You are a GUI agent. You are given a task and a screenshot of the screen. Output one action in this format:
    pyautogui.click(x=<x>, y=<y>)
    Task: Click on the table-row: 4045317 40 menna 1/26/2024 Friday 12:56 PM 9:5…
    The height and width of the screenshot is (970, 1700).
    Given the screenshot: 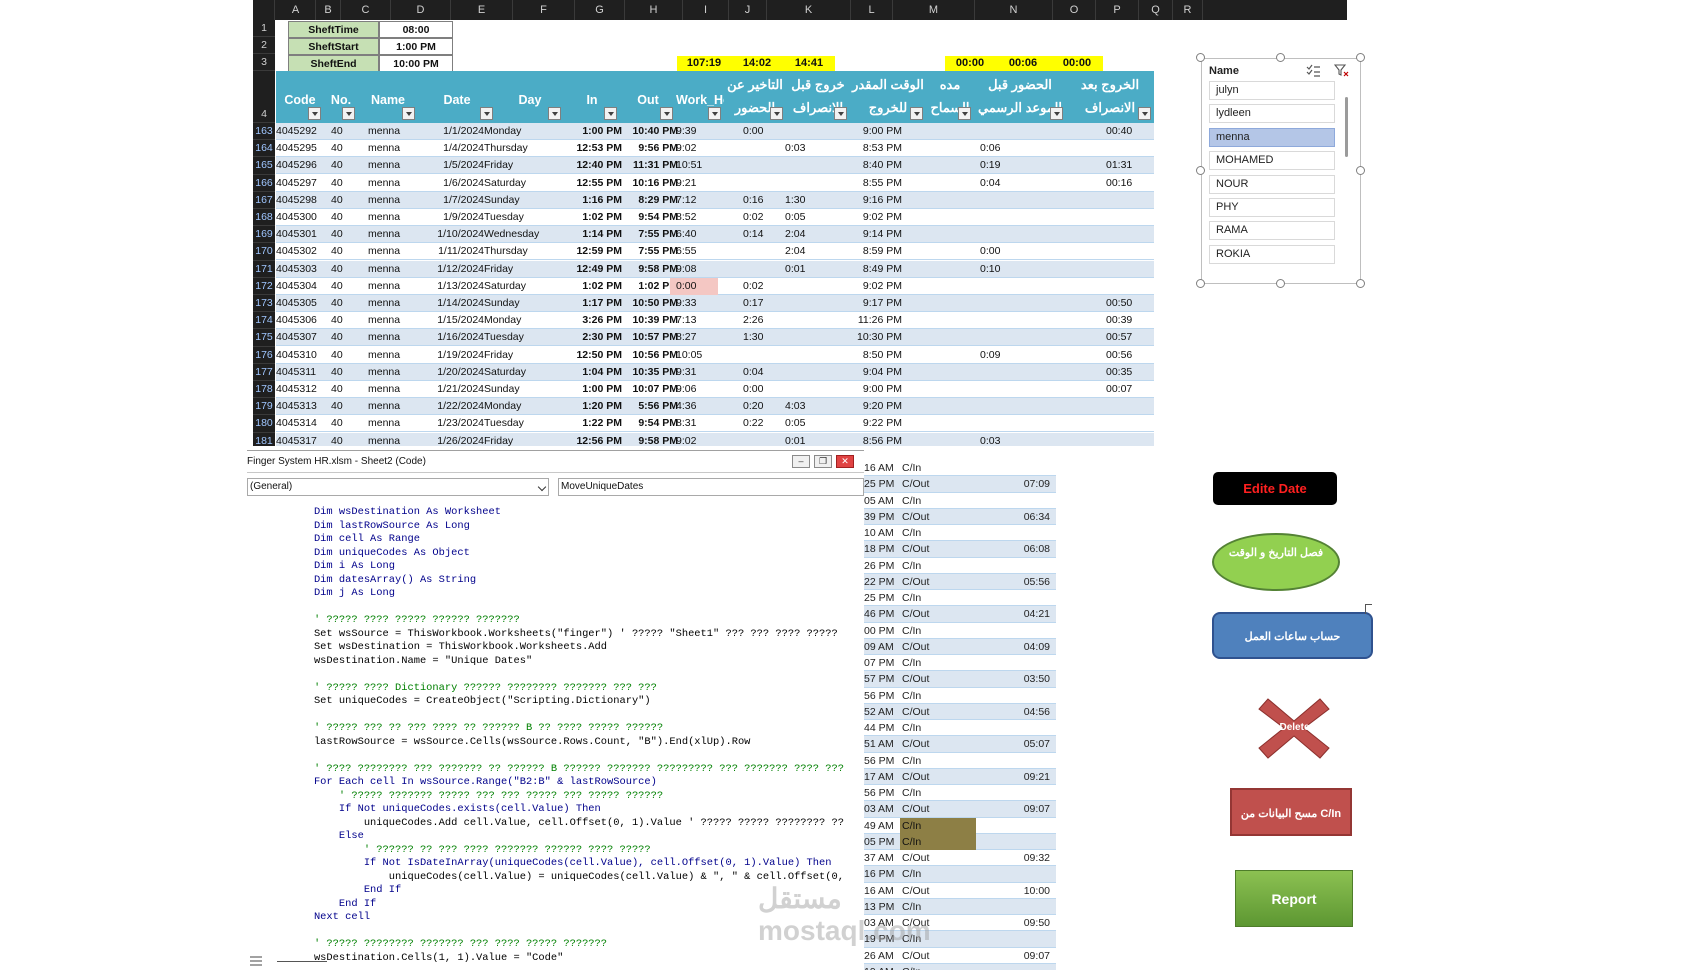 What is the action you would take?
    pyautogui.click(x=715, y=439)
    